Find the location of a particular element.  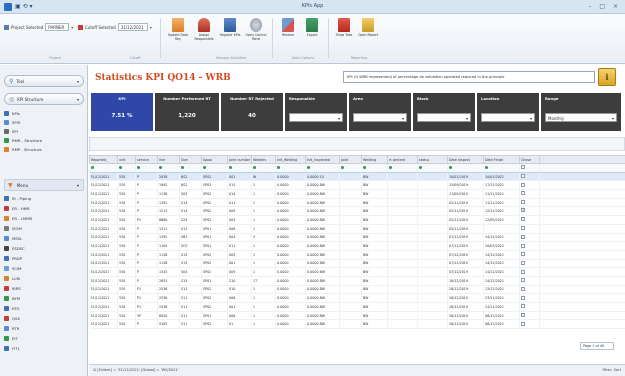

table-cell: 9182 is located at coordinates (168, 324).